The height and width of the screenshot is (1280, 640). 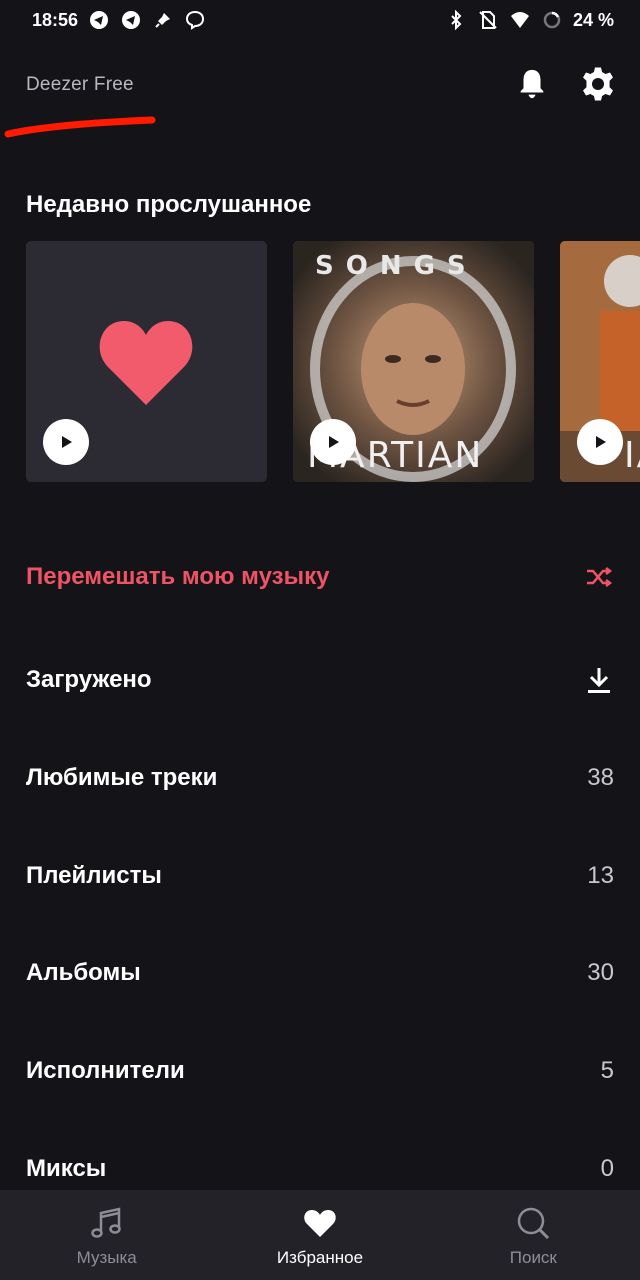 What do you see at coordinates (598, 84) in the screenshot?
I see `gear-icon` at bounding box center [598, 84].